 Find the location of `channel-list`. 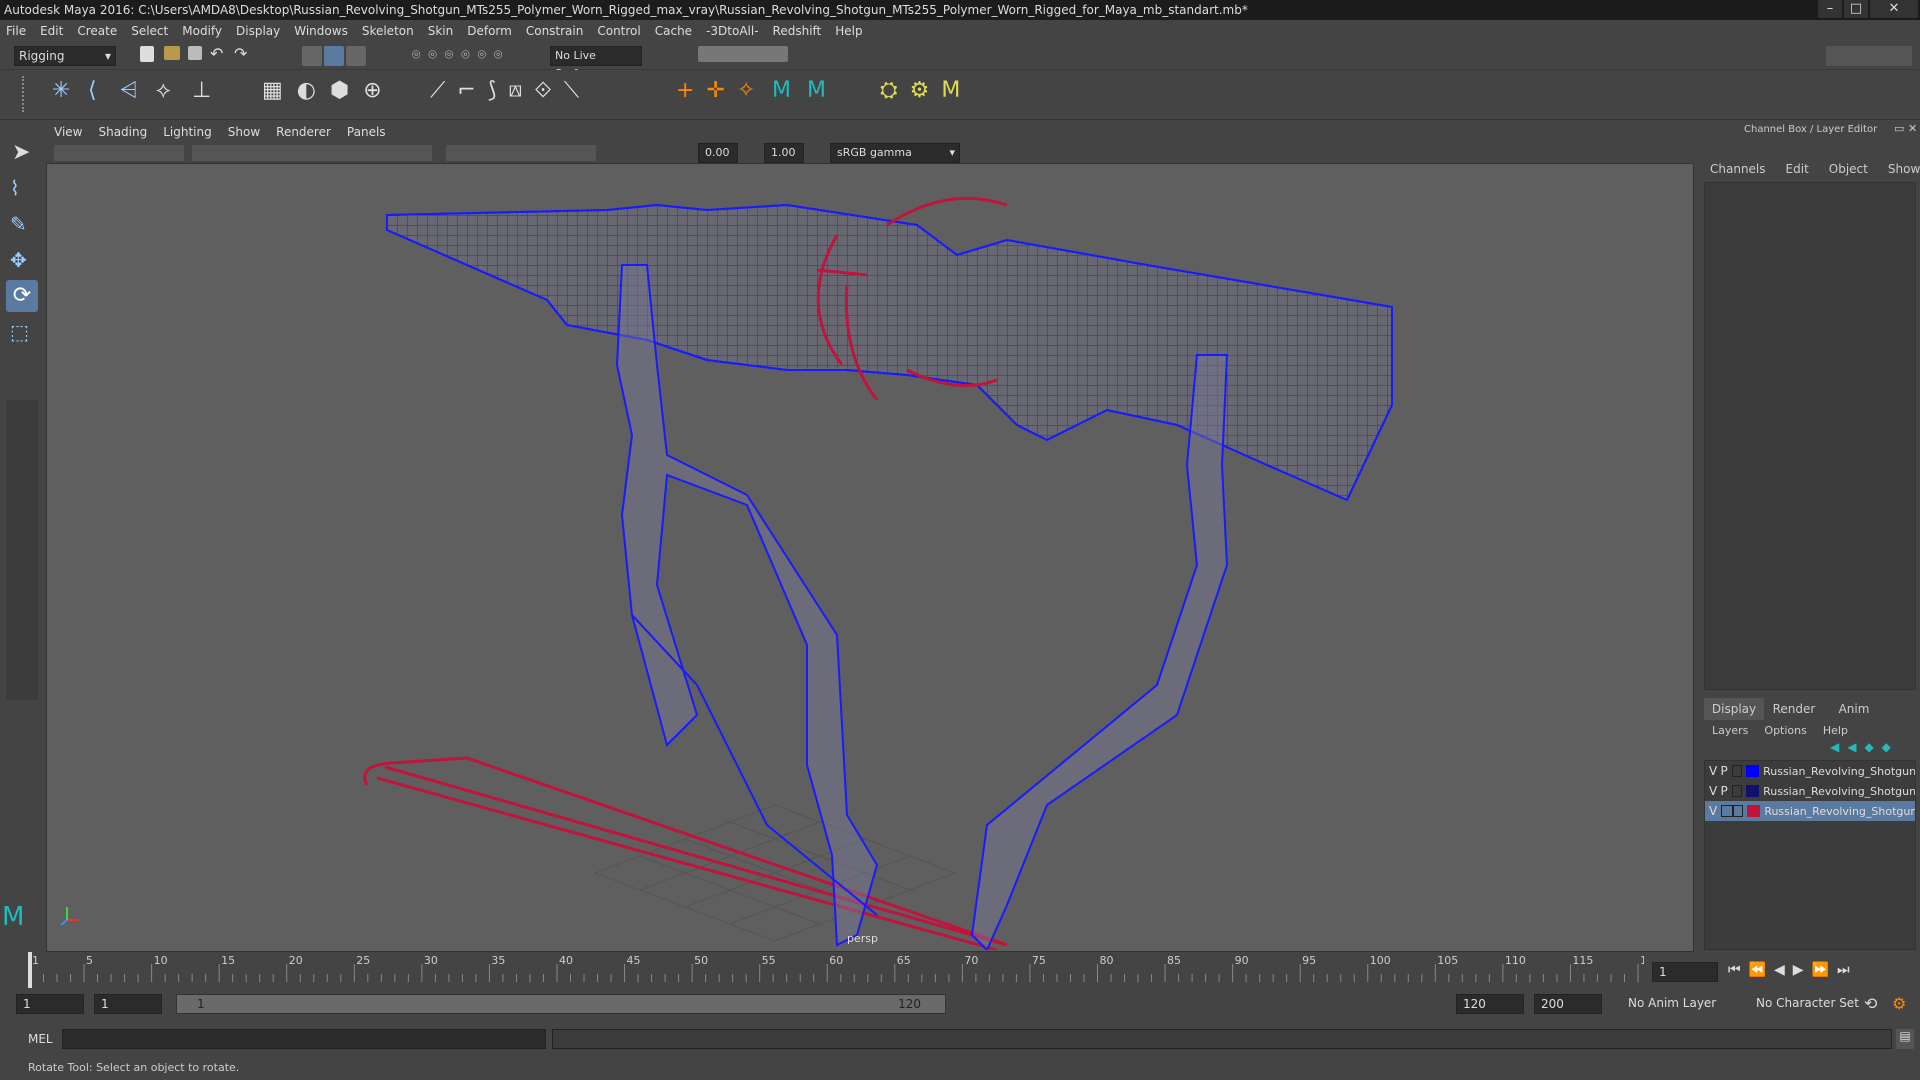

channel-list is located at coordinates (1810, 436).